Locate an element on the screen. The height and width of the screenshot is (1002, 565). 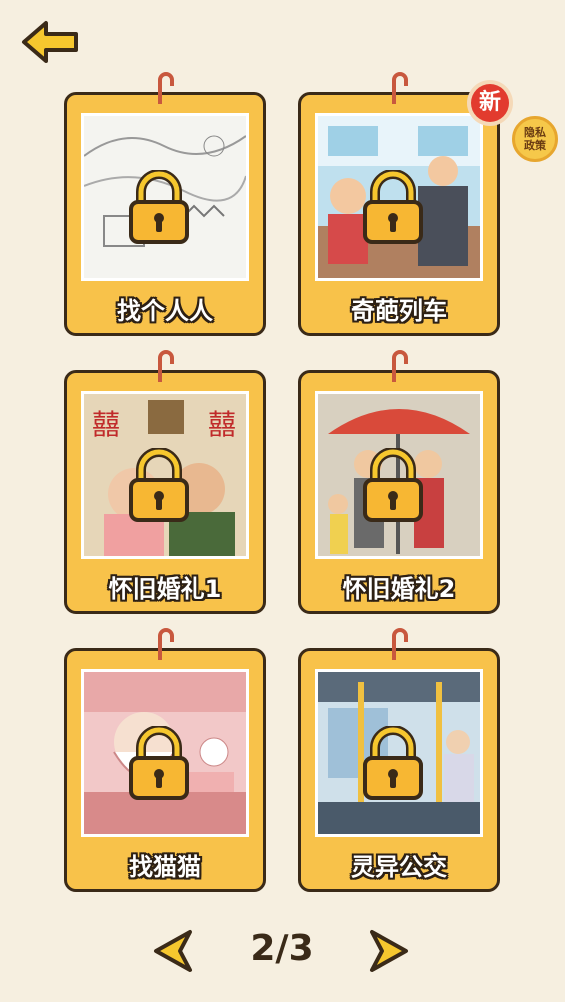
level-card-3: 囍 囍 怀旧婚礼1 is located at coordinates (165, 482).